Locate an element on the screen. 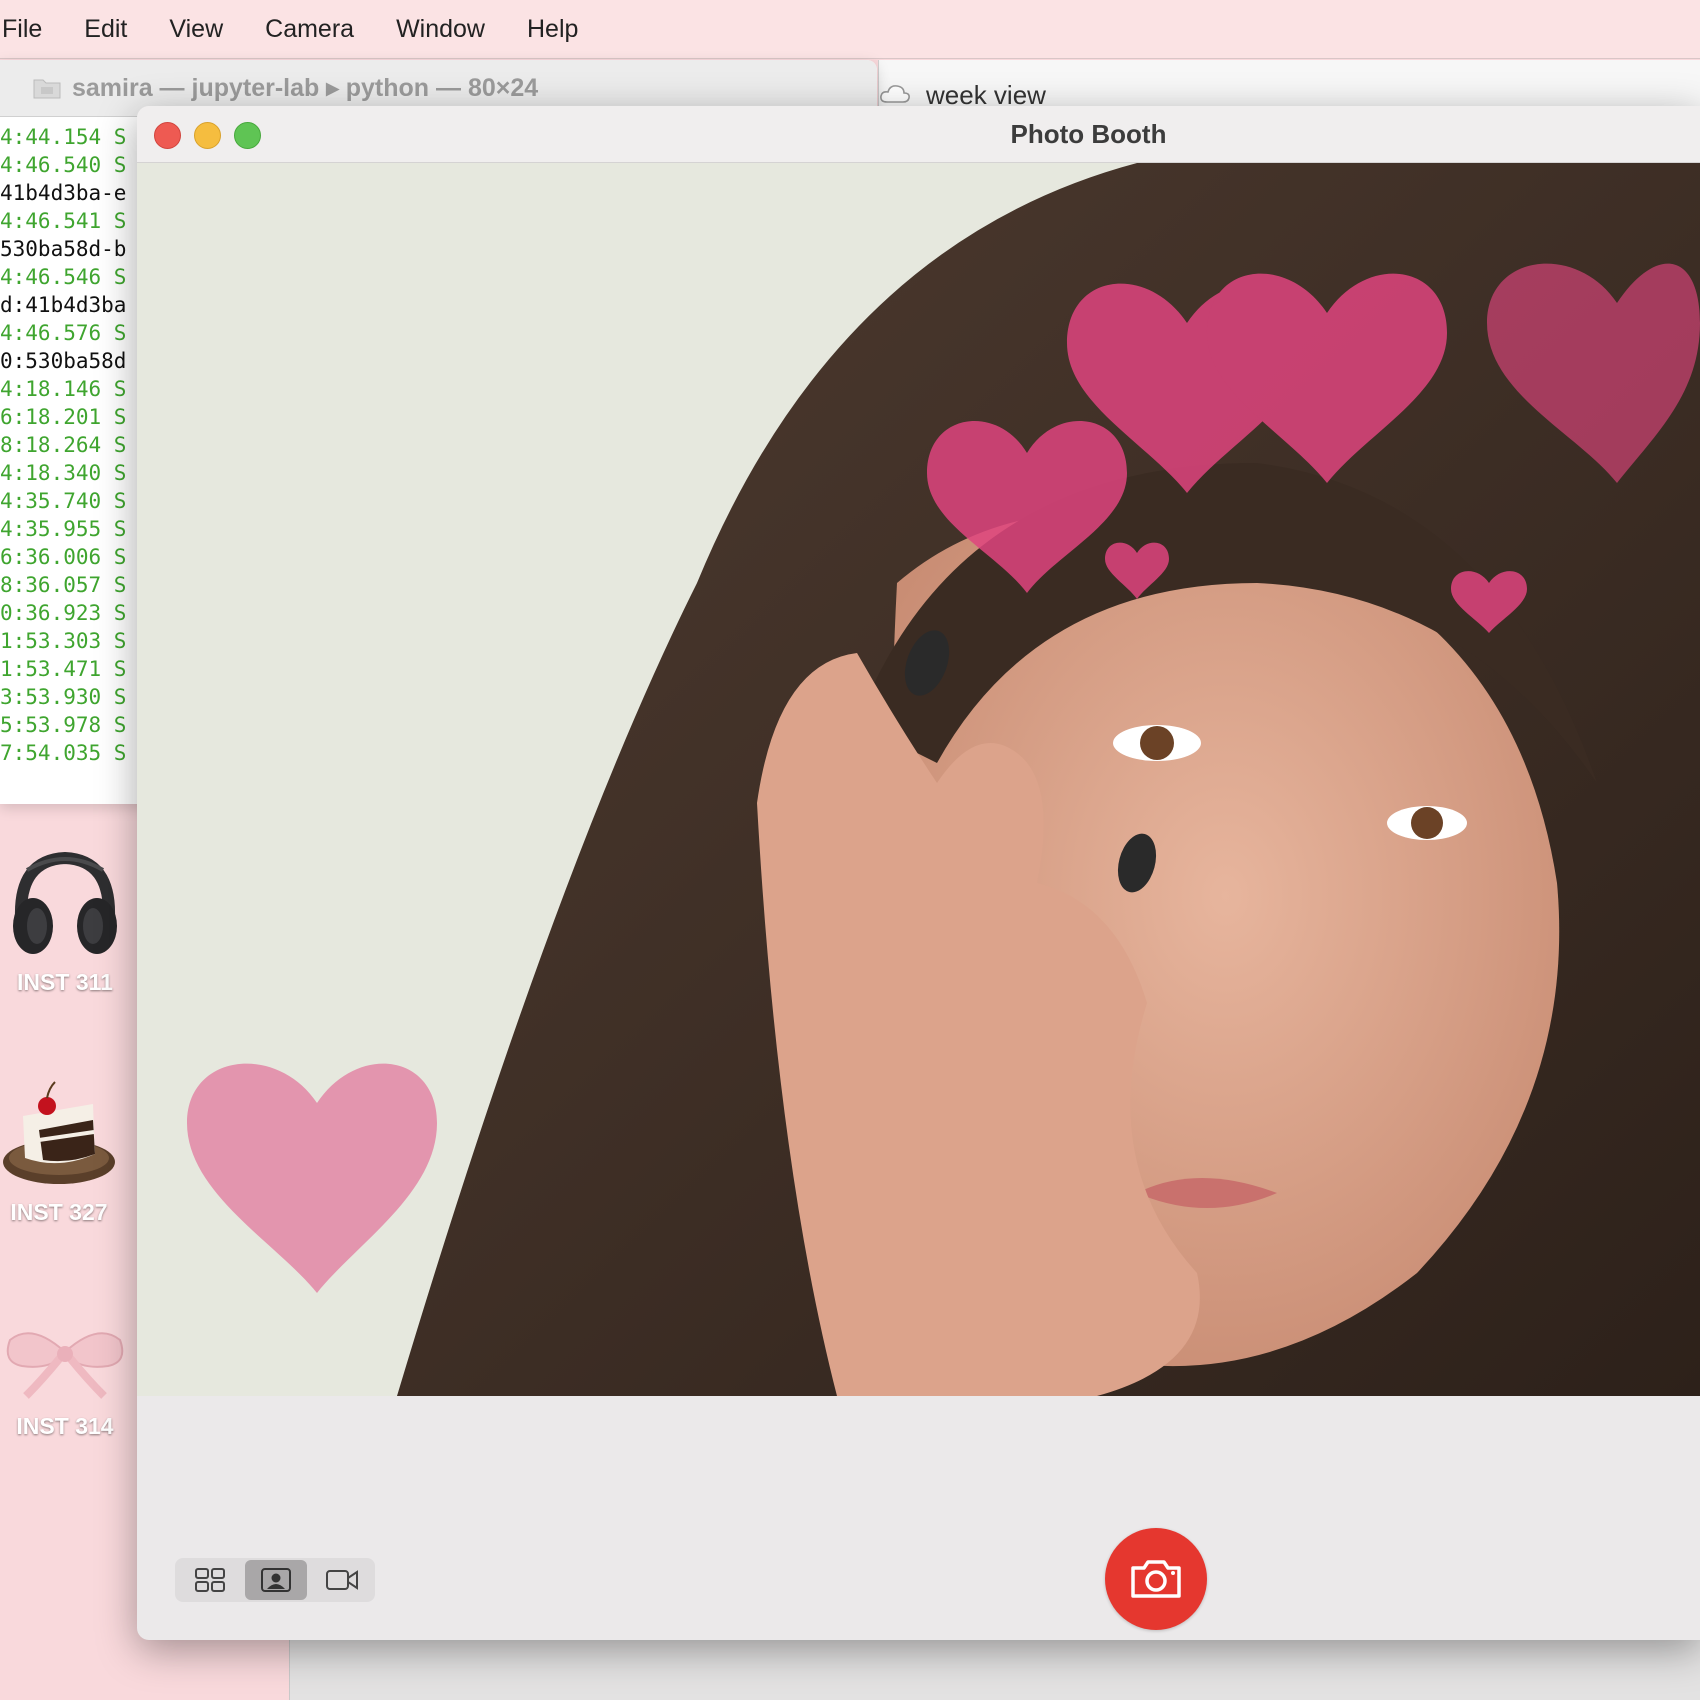 This screenshot has width=1700, height=1700. desktop-icon-inst-314: INST 314 is located at coordinates (65, 1381).